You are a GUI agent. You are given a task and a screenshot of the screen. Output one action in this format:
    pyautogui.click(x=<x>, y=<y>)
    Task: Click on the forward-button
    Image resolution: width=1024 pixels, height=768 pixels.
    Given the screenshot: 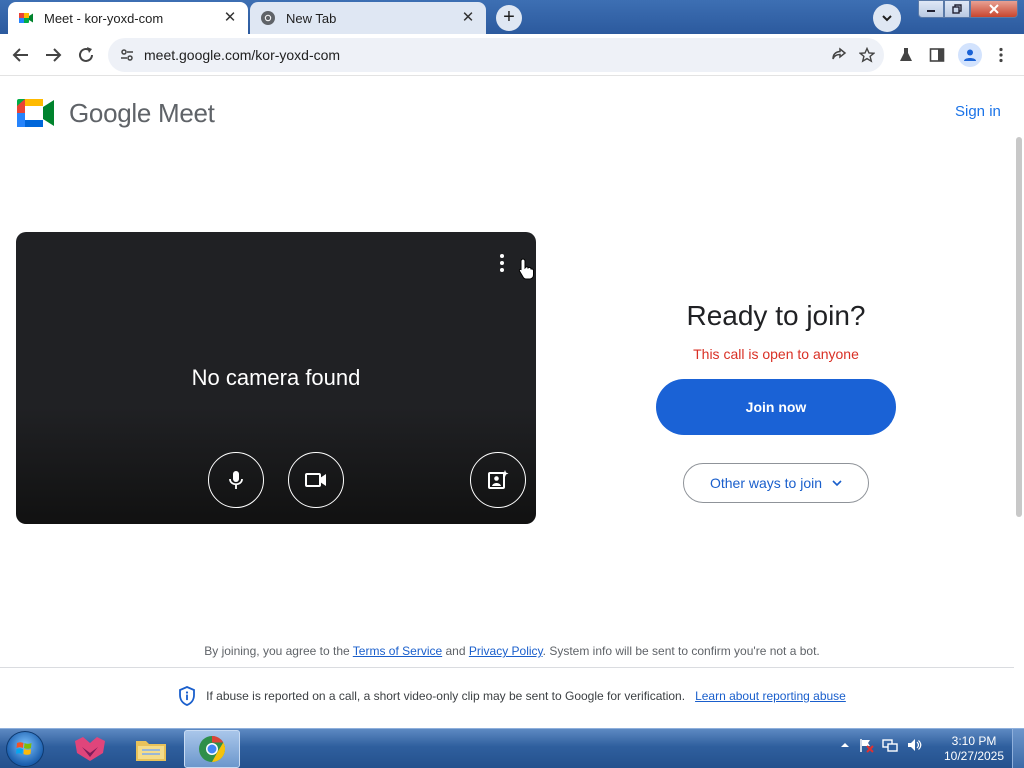 What is the action you would take?
    pyautogui.click(x=53, y=55)
    